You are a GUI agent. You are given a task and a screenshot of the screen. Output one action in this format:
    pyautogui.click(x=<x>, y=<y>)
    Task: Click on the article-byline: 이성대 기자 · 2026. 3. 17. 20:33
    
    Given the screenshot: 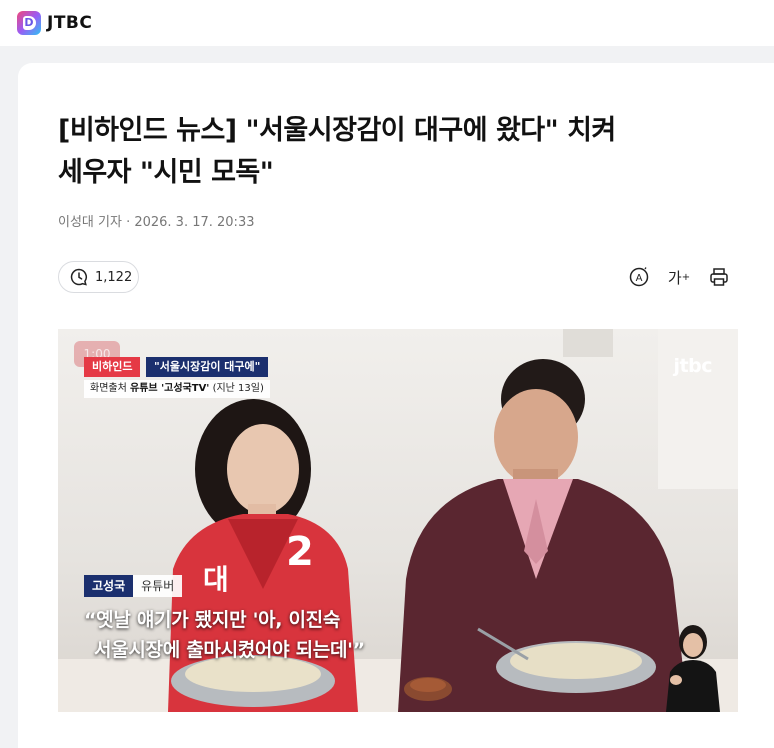 What is the action you would take?
    pyautogui.click(x=156, y=222)
    